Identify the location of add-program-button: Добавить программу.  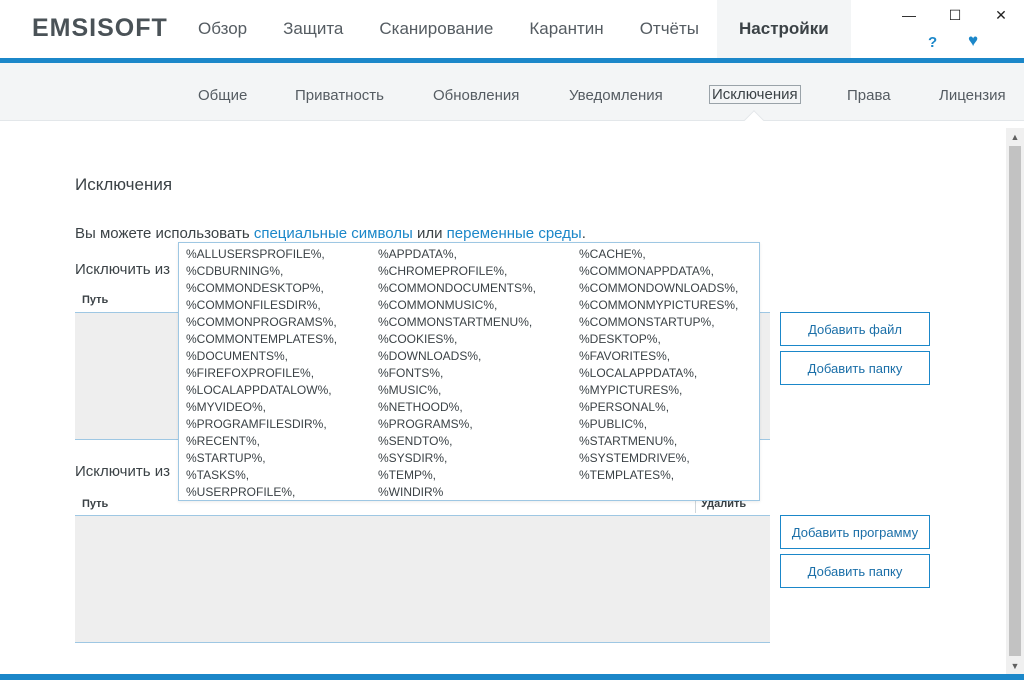
(855, 532).